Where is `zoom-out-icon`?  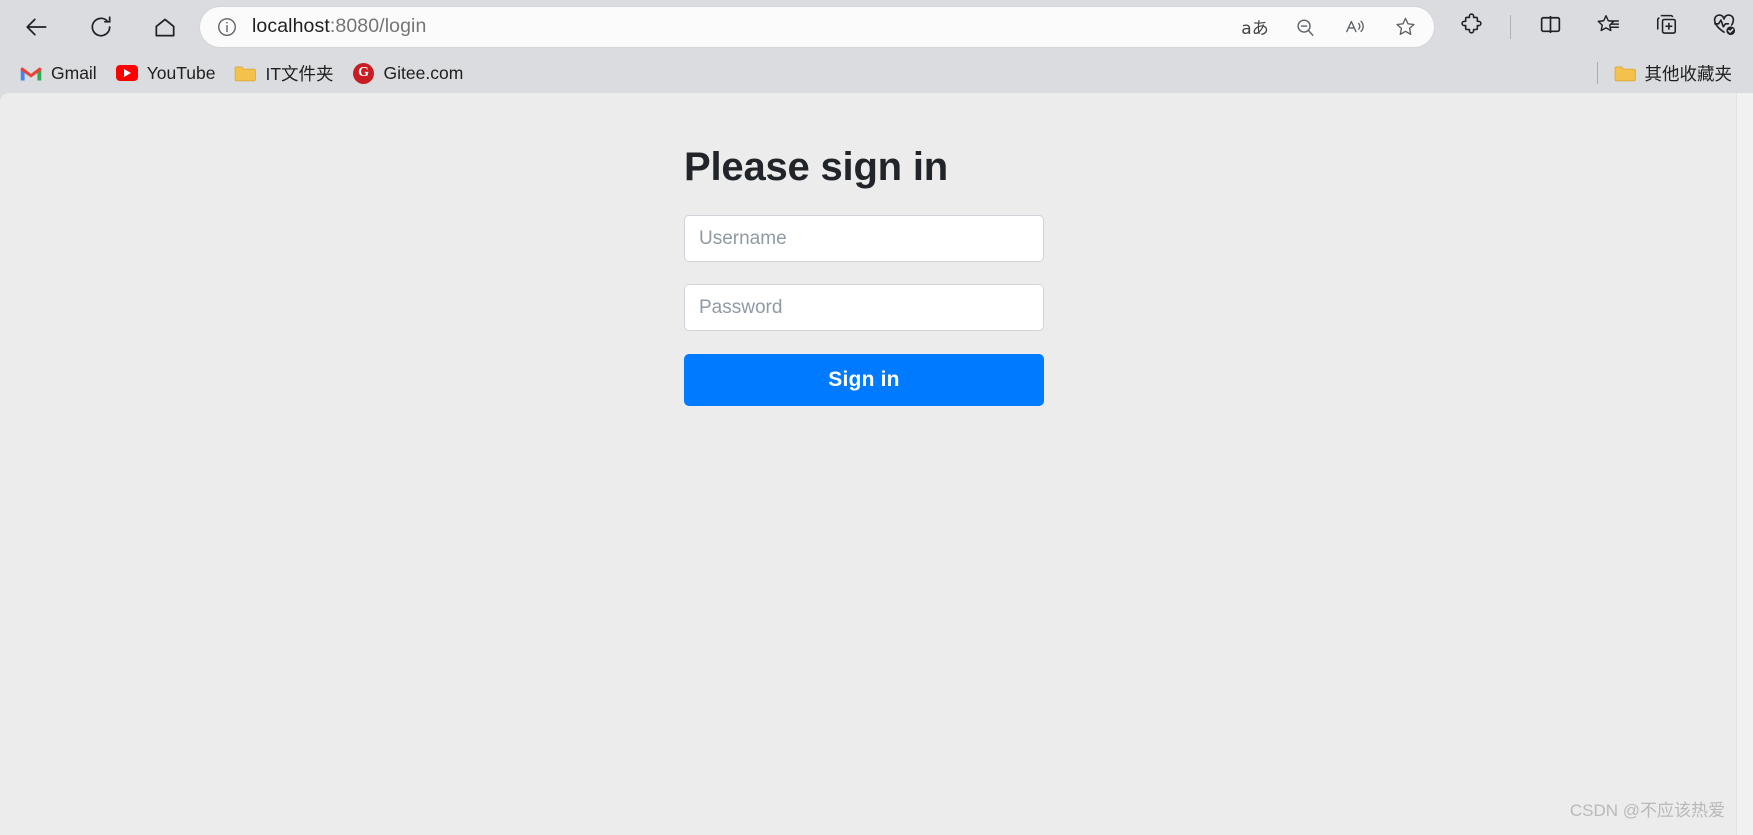 zoom-out-icon is located at coordinates (1305, 27).